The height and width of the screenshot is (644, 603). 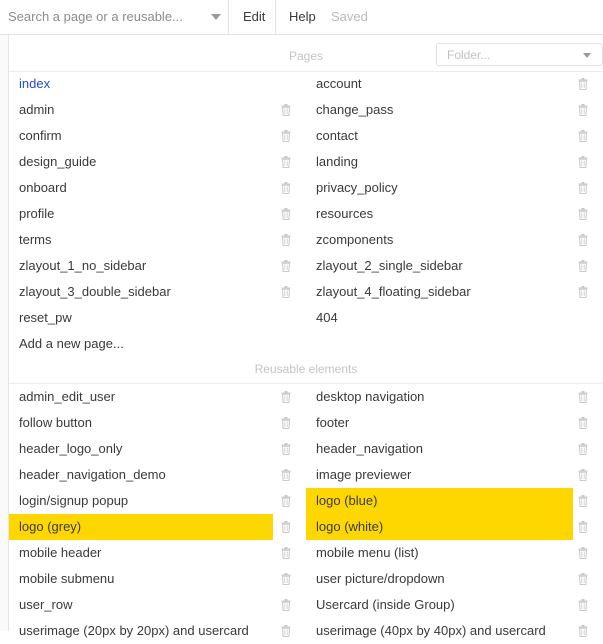 I want to click on item-label: header_navigation, so click(x=369, y=448).